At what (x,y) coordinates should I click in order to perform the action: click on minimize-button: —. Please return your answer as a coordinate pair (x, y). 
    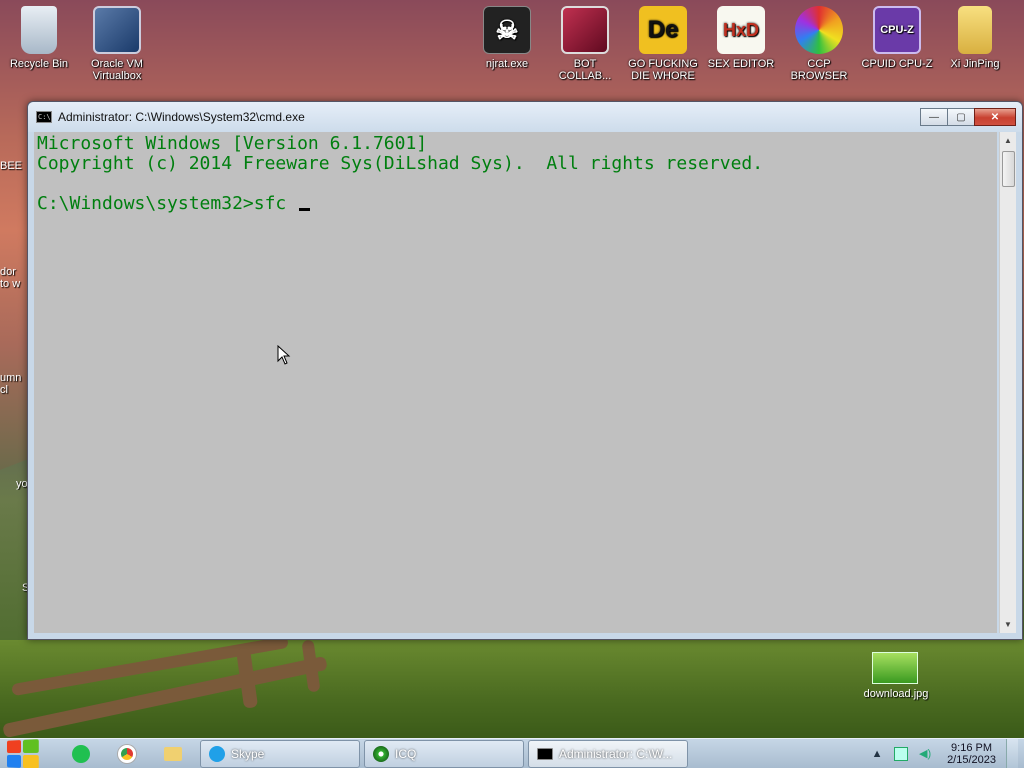
    Looking at the image, I should click on (934, 117).